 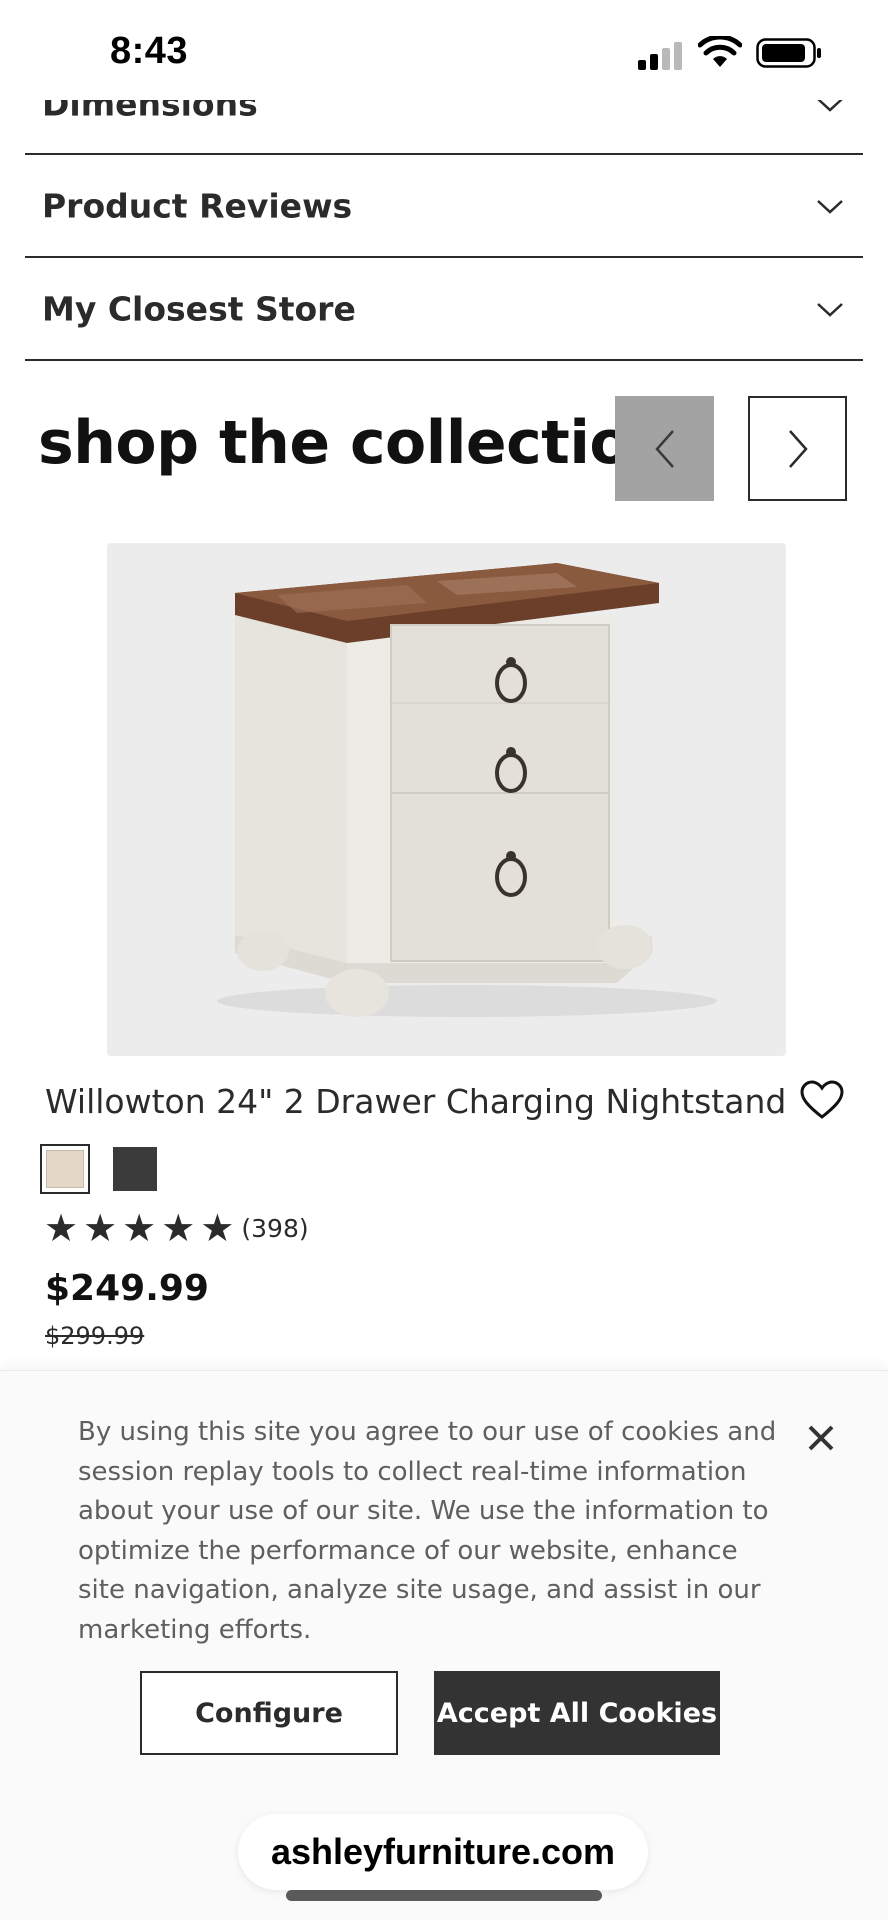 I want to click on url-text: ashleyfurniture.com, so click(x=443, y=1851).